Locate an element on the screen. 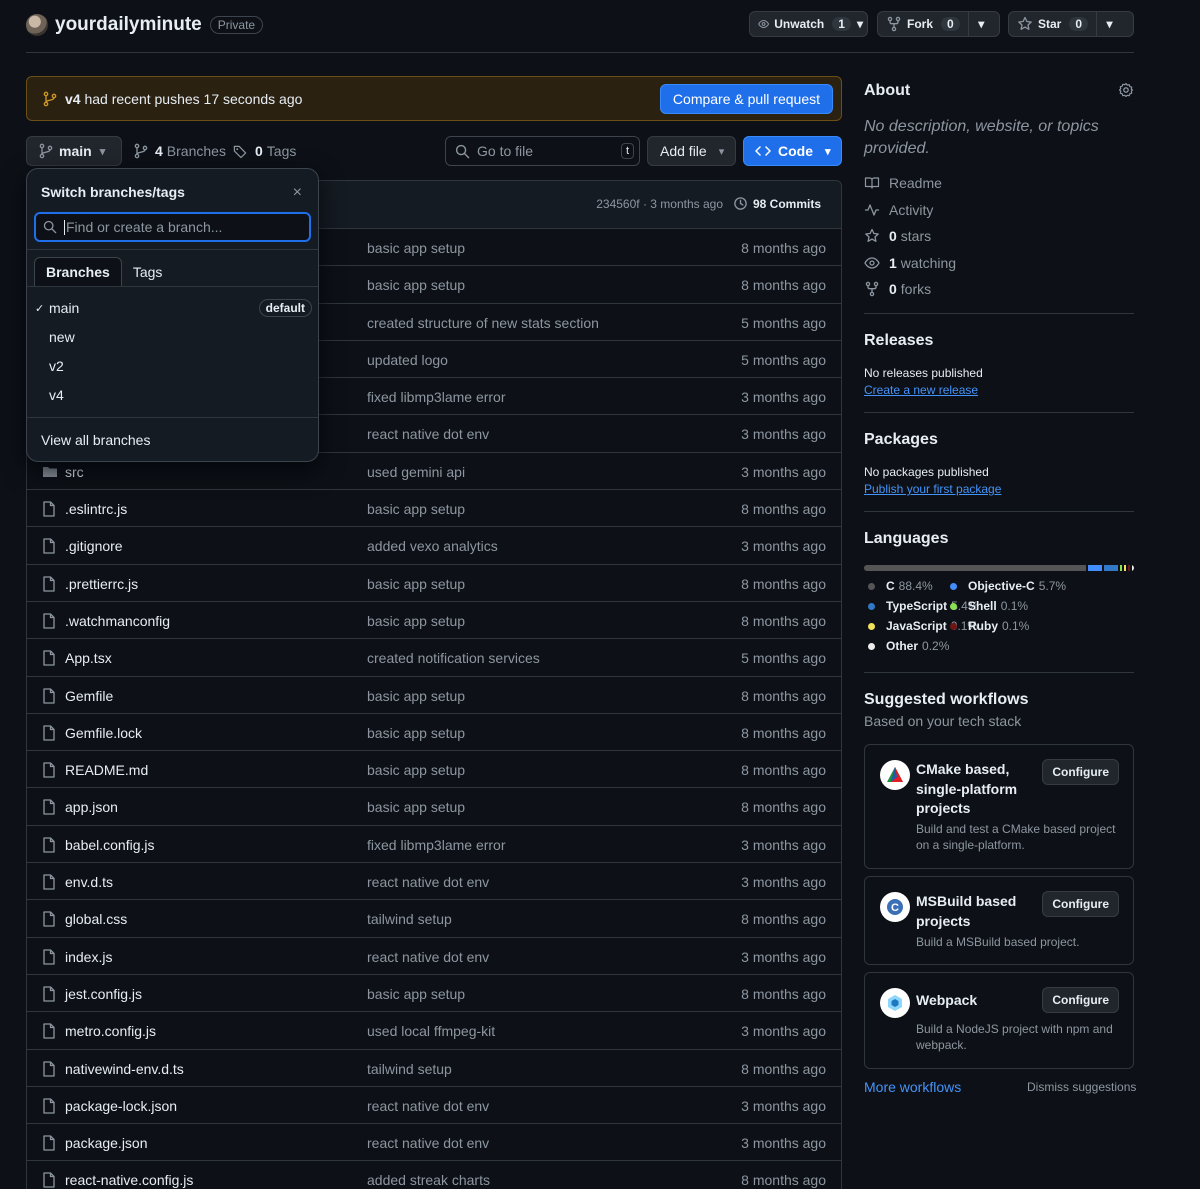 The width and height of the screenshot is (1200, 1189). packages-heading: Packages is located at coordinates (999, 440).